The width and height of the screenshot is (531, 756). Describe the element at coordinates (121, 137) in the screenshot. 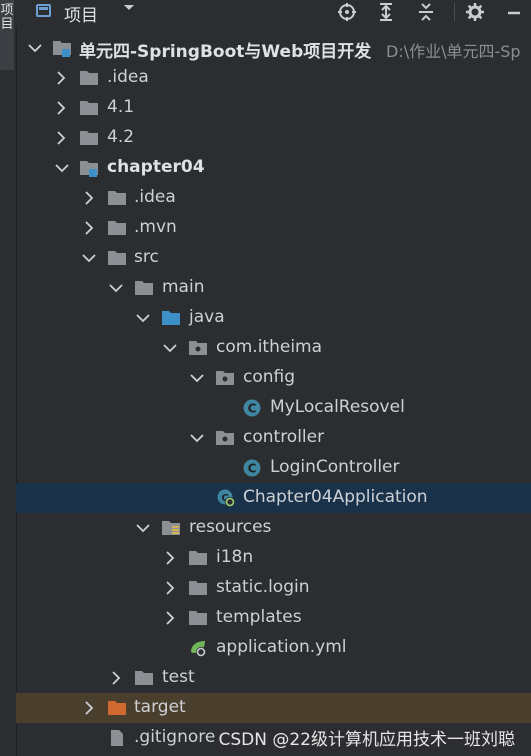

I see `tree-label-4-2: 4.2` at that location.